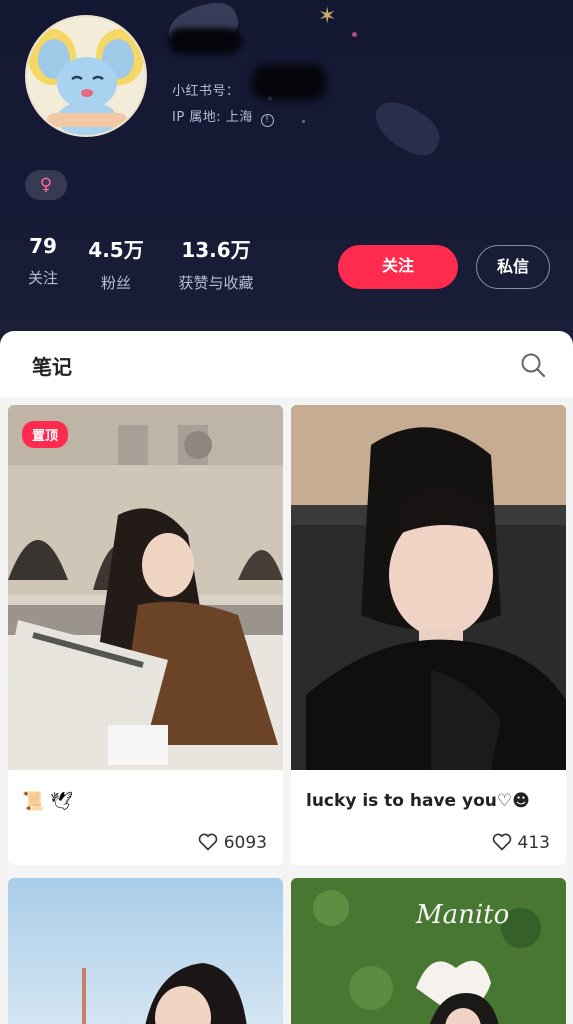 The image size is (573, 1024). Describe the element at coordinates (216, 250) in the screenshot. I see `likes-collects-count: 13.6万` at that location.